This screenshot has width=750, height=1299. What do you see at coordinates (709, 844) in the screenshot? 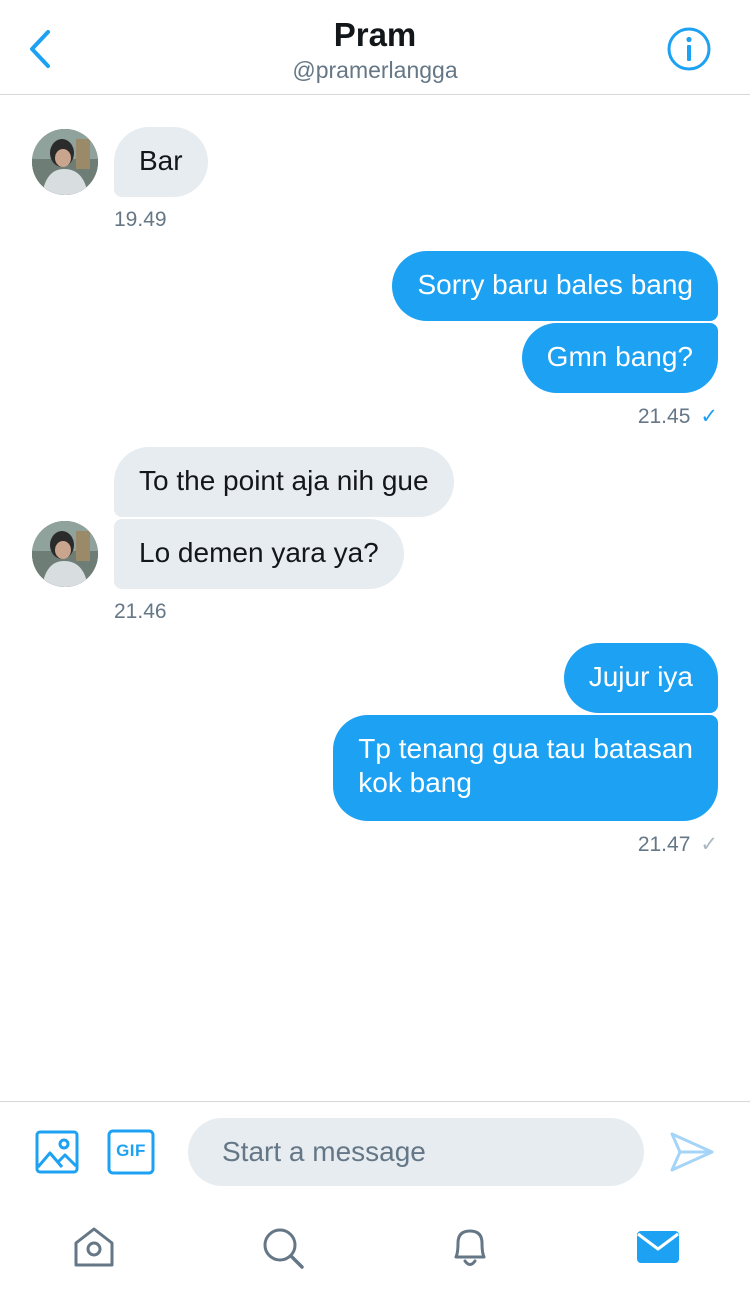
I see `sent-check-icon: ✓` at bounding box center [709, 844].